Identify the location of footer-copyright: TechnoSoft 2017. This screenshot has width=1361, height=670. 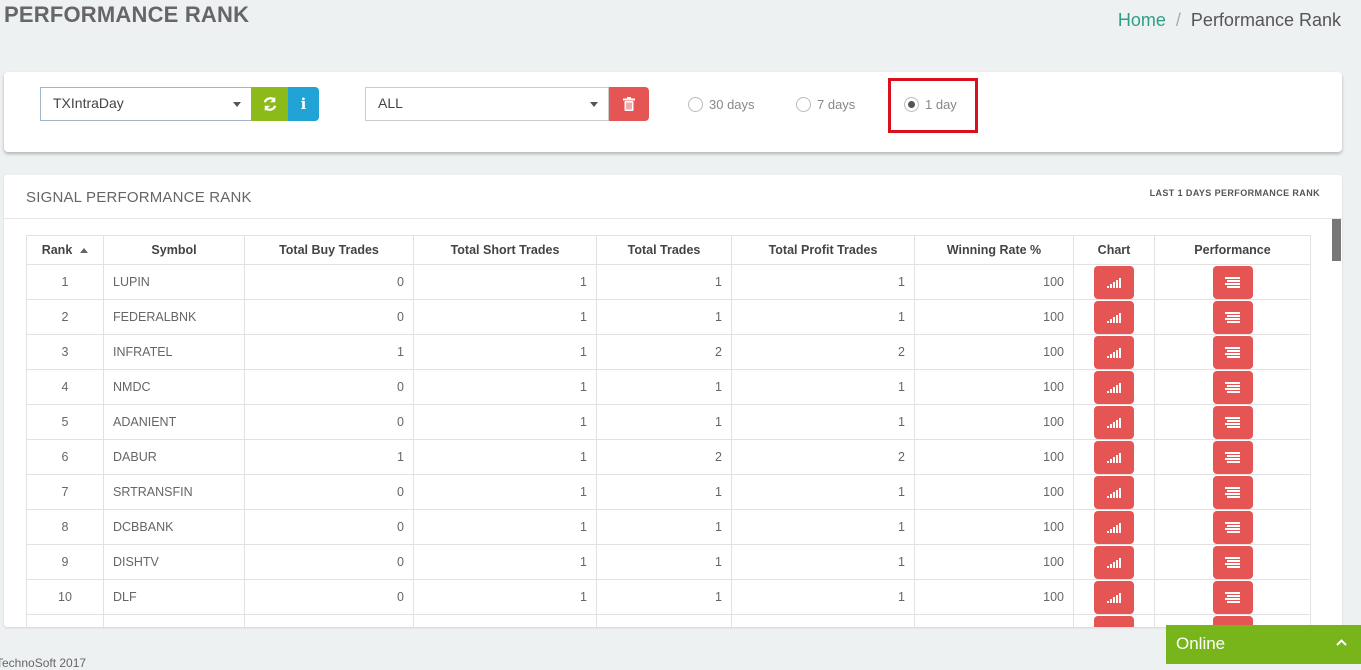
(43, 663).